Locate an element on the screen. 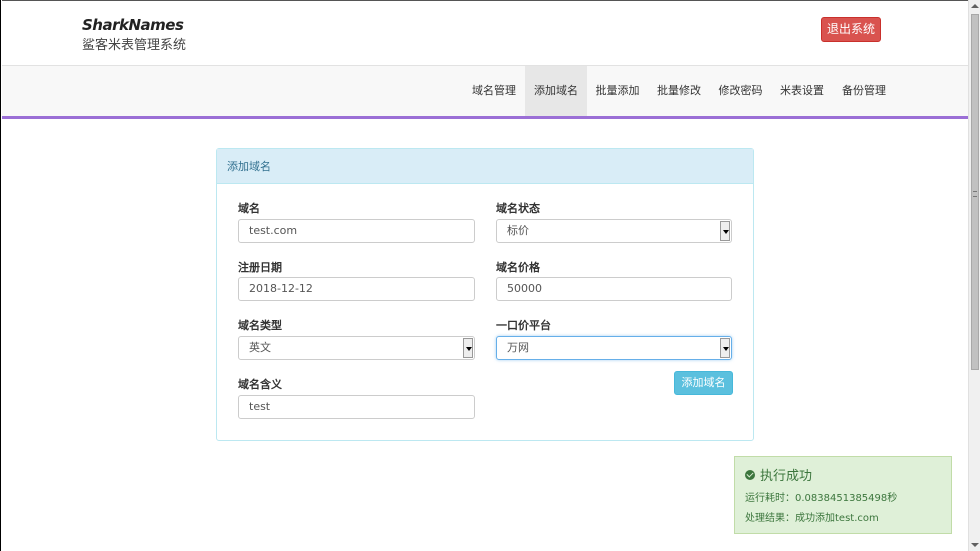 This screenshot has width=980, height=551. toast-title: 执行成功 is located at coordinates (778, 474).